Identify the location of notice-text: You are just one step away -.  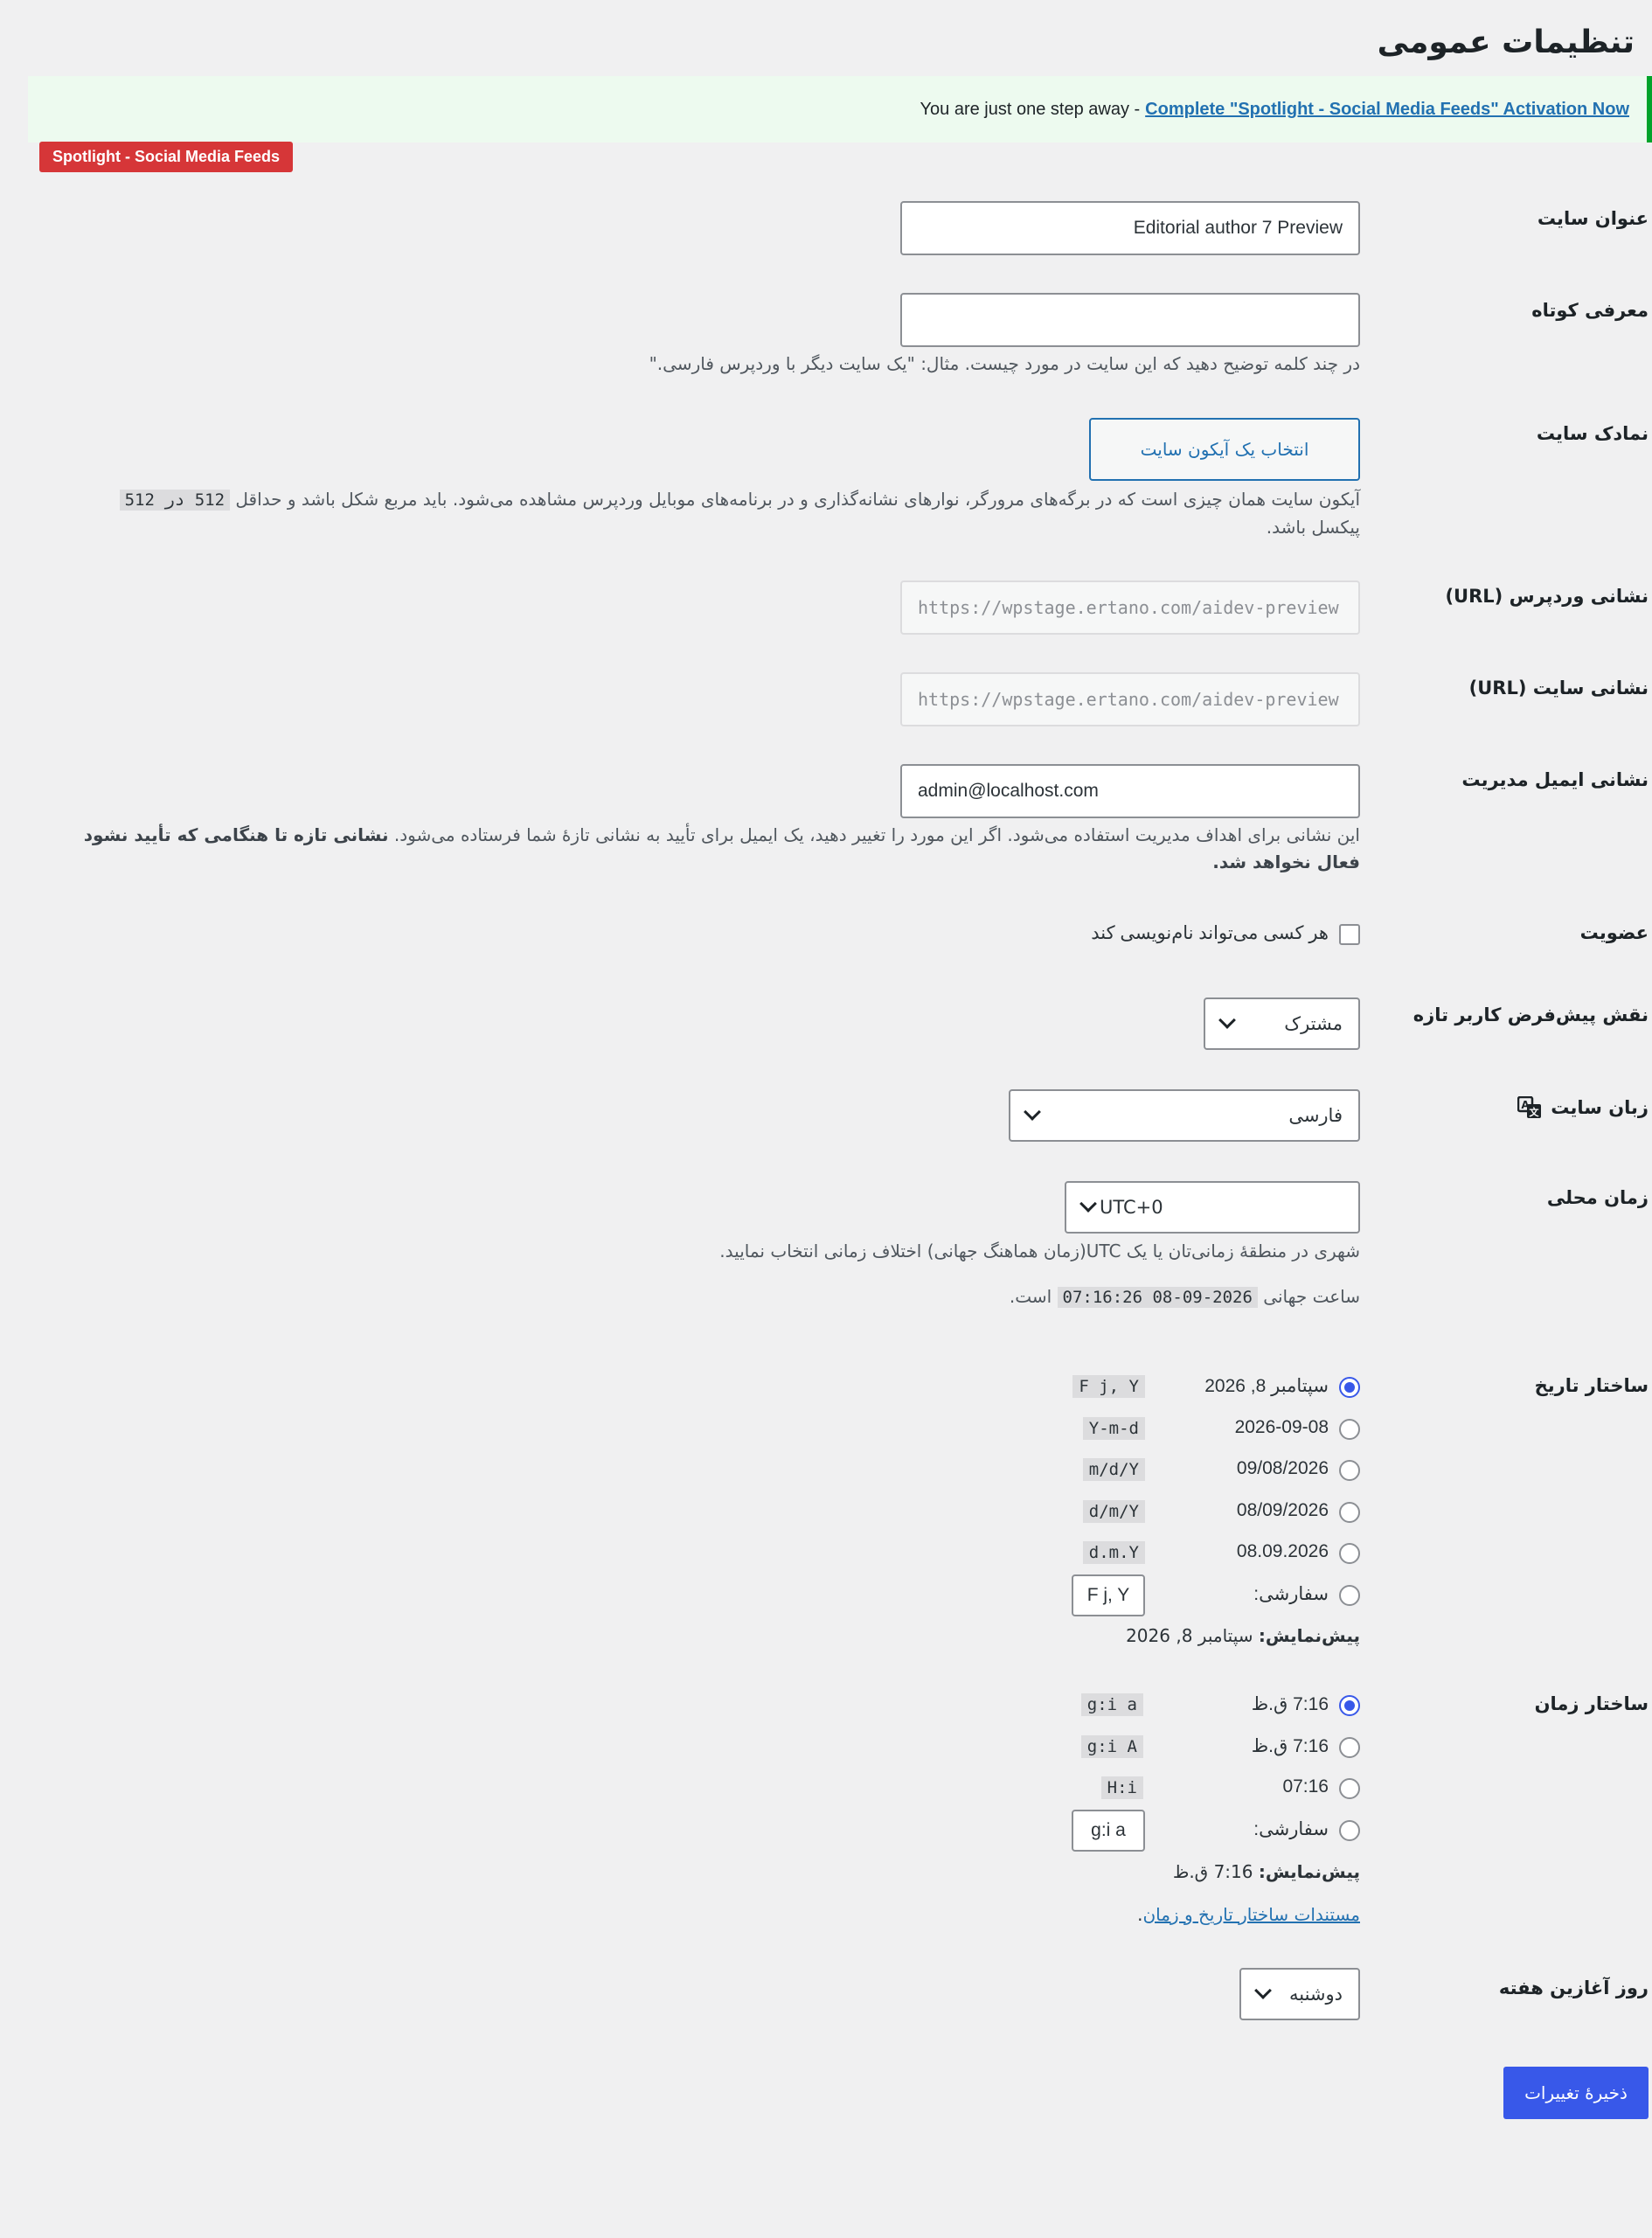
(1031, 109).